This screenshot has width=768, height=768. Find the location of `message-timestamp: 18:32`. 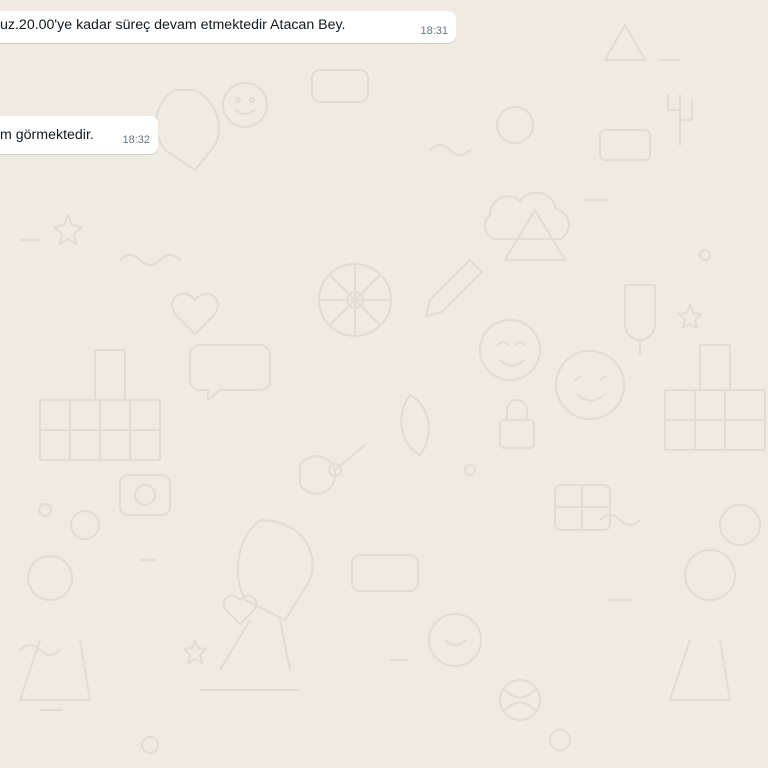

message-timestamp: 18:32 is located at coordinates (136, 140).